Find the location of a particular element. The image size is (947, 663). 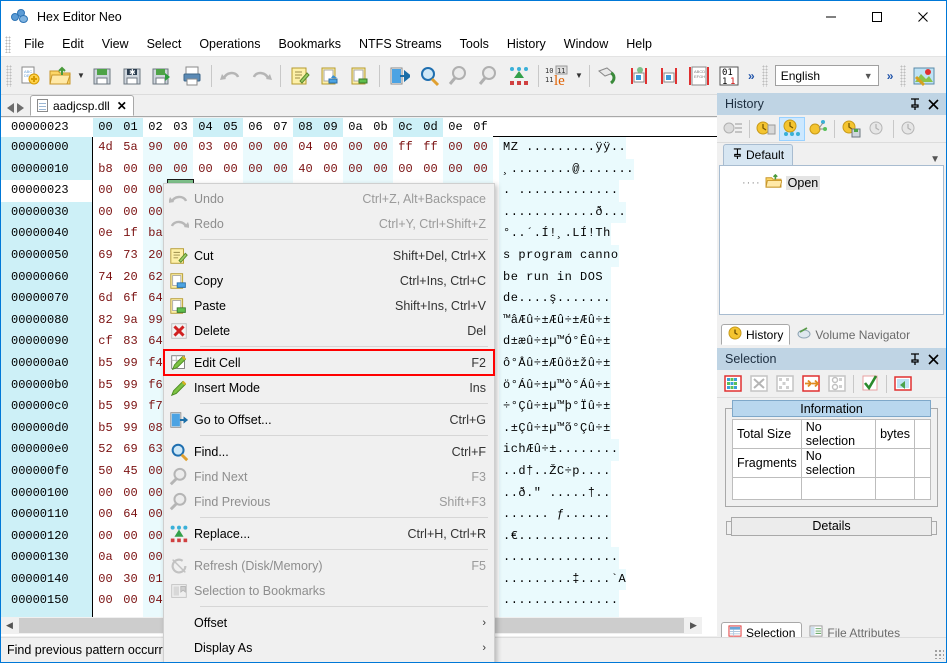

history-tree-item-open: ···· Open is located at coordinates (842, 182).